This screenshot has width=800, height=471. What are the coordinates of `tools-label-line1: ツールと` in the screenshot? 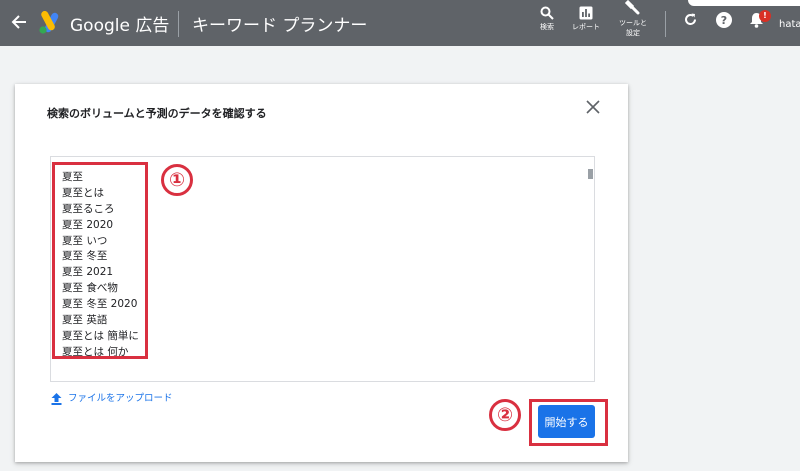 It's located at (633, 23).